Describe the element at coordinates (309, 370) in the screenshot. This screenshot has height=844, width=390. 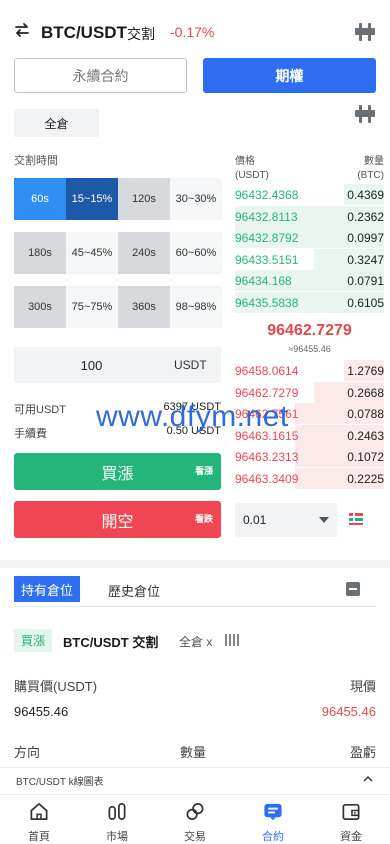
I see `ask-row: 96458.0614 1.2769` at that location.